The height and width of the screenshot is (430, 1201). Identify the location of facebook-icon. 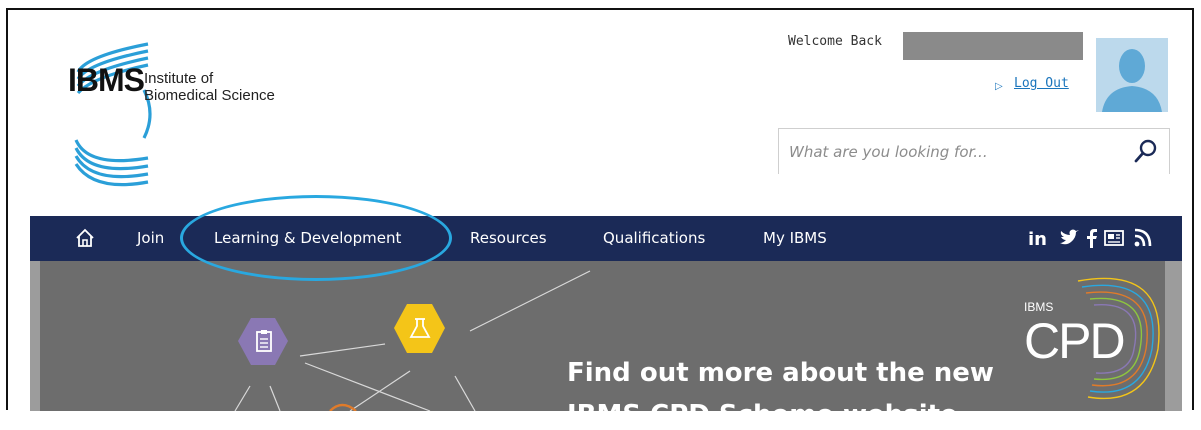
(1092, 238).